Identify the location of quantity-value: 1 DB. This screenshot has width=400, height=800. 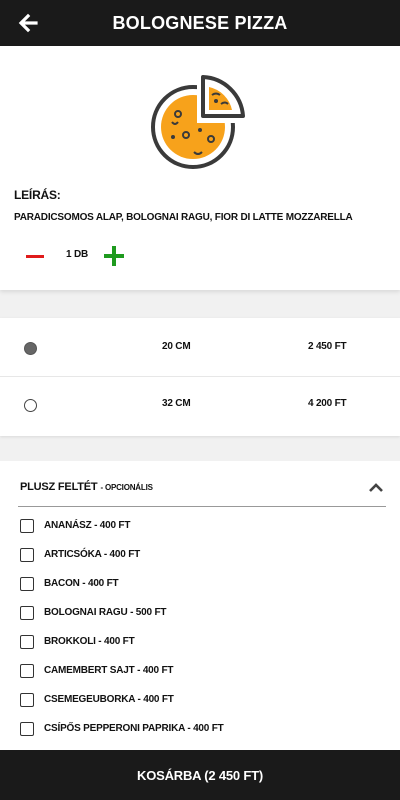
(77, 254).